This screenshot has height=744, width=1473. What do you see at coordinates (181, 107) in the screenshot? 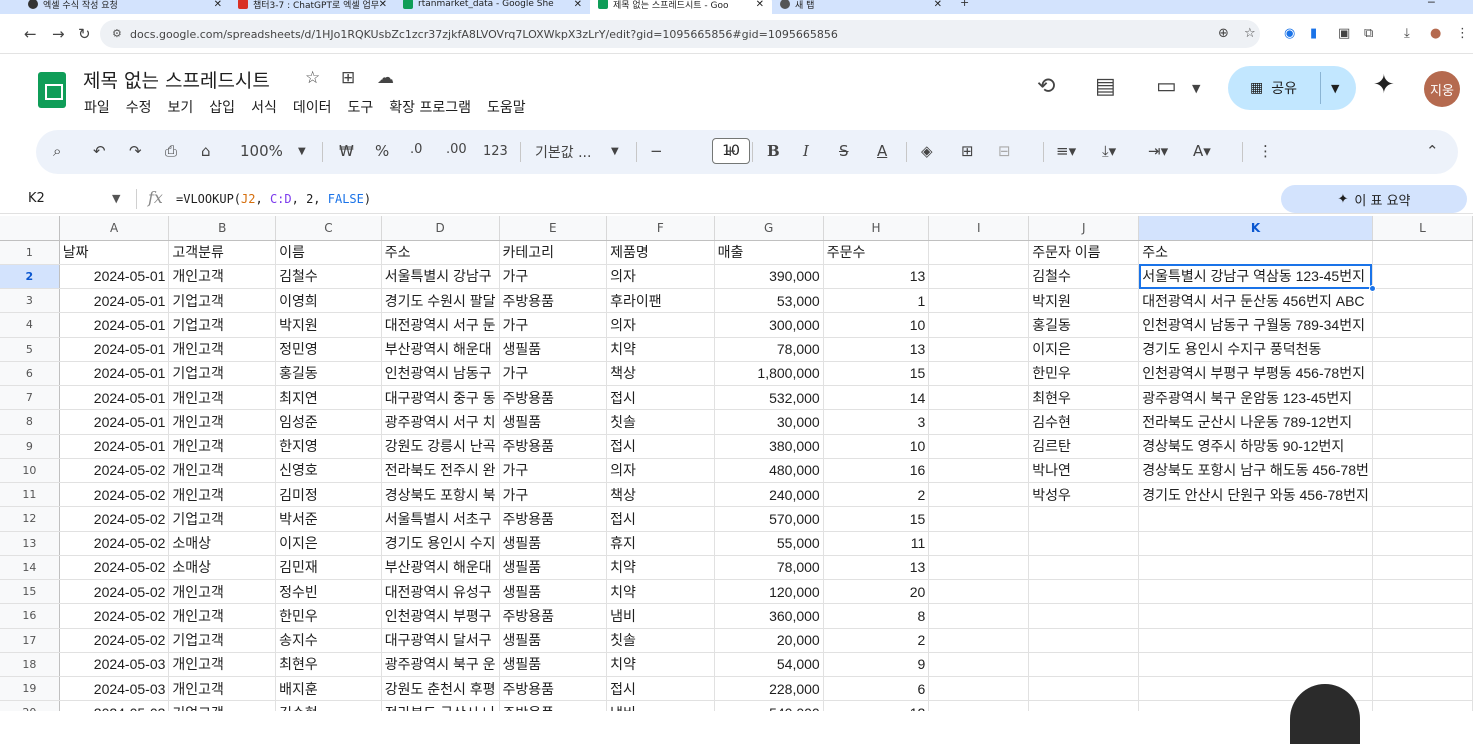
I see `menu-view: 보기` at bounding box center [181, 107].